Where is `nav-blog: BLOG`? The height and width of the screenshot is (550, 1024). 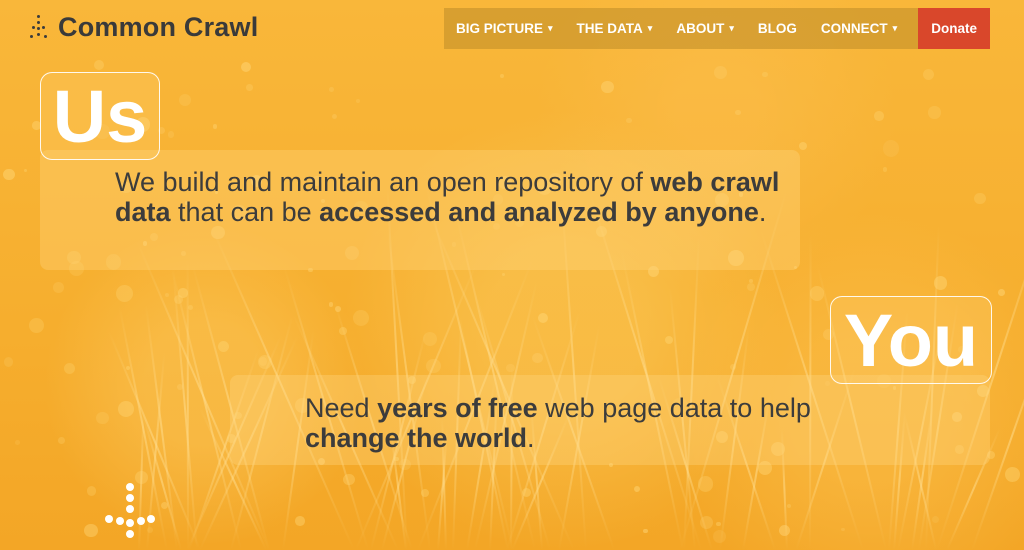 nav-blog: BLOG is located at coordinates (777, 28).